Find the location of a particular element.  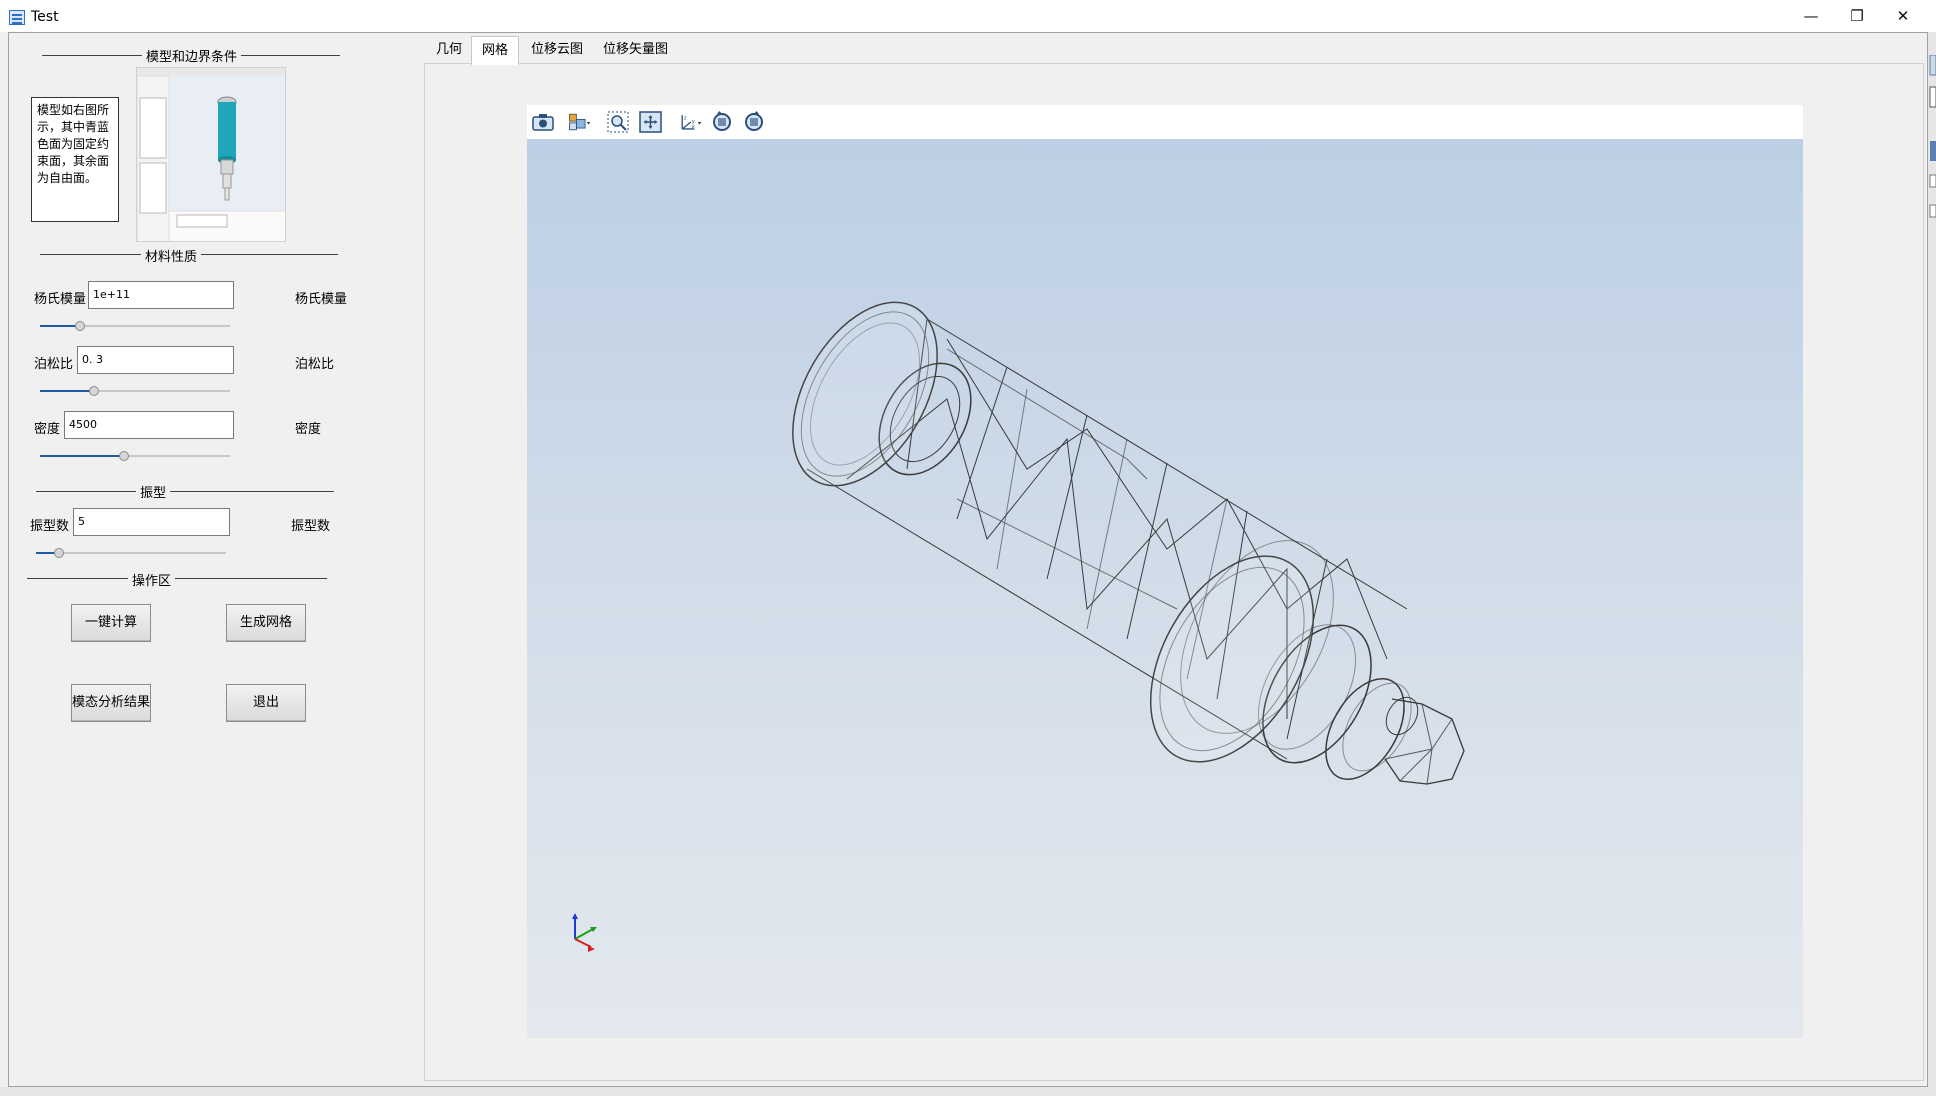

model-description: 模型如右图所示，其中青蓝色面为固定约束面，其余面为自由面。 is located at coordinates (75, 159).